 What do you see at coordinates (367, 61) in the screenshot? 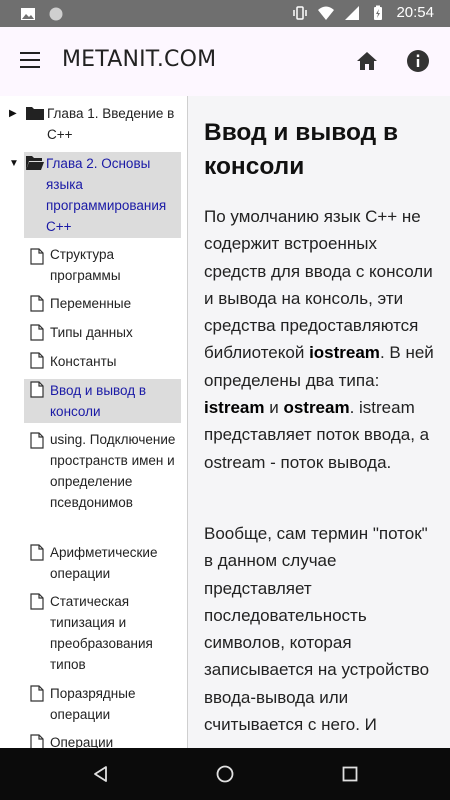
I see `home-icon` at bounding box center [367, 61].